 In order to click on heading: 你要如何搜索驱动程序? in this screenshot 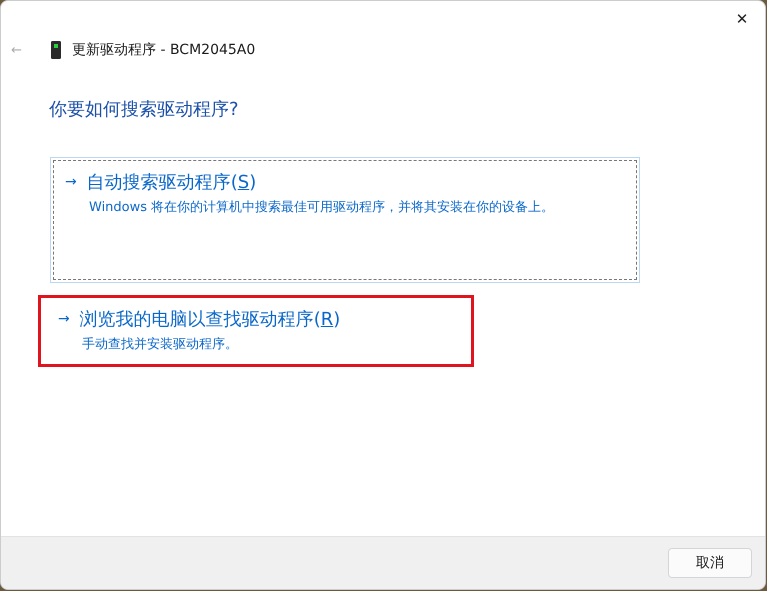, I will do `click(144, 109)`.